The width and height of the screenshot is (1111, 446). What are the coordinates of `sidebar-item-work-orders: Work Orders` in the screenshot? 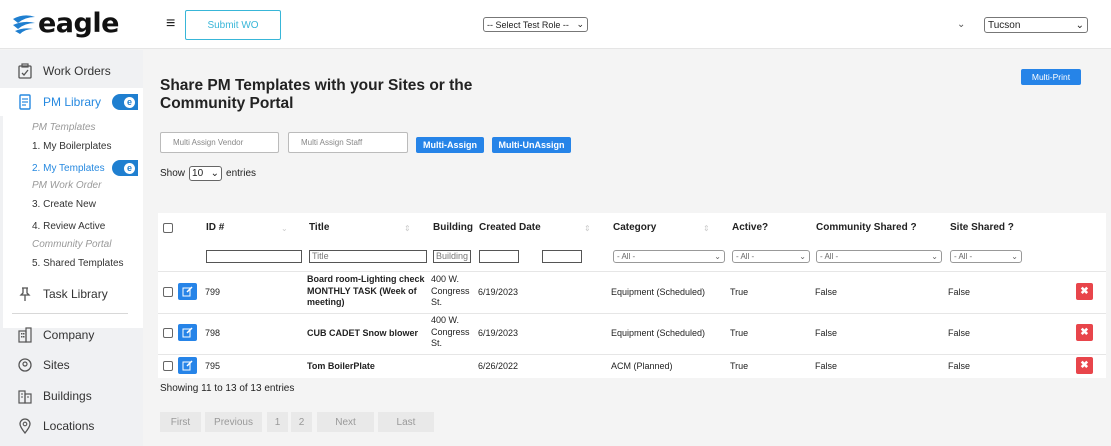 It's located at (71, 71).